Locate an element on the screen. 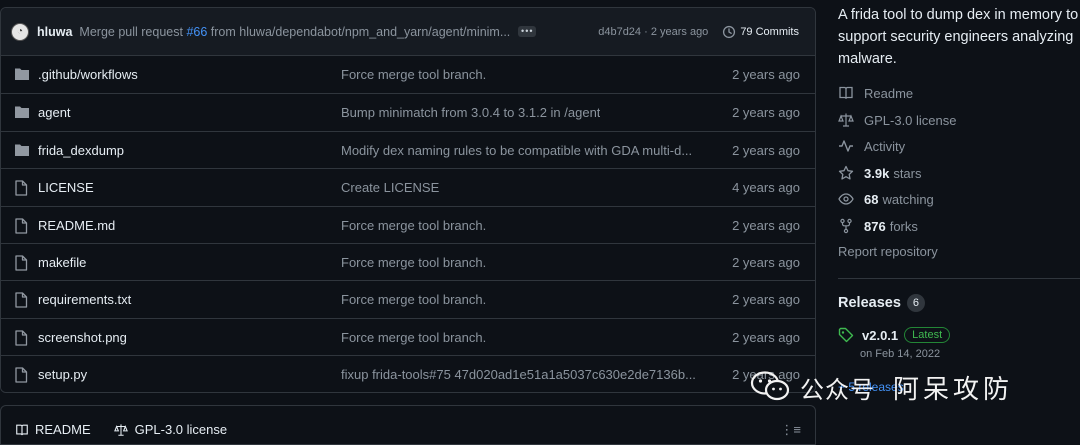 Image resolution: width=1080 pixels, height=445 pixels. tab-readme-label: README is located at coordinates (63, 429).